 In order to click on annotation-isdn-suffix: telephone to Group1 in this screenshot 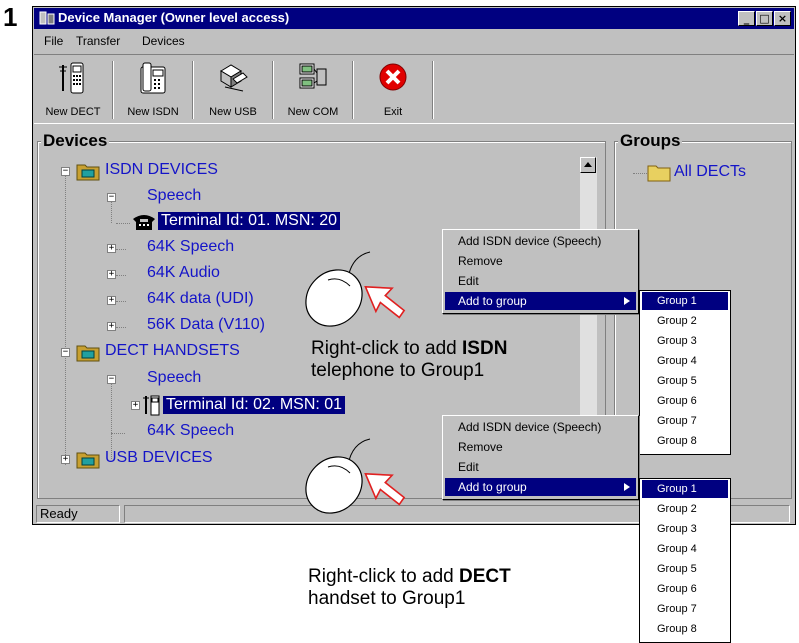, I will do `click(398, 370)`.